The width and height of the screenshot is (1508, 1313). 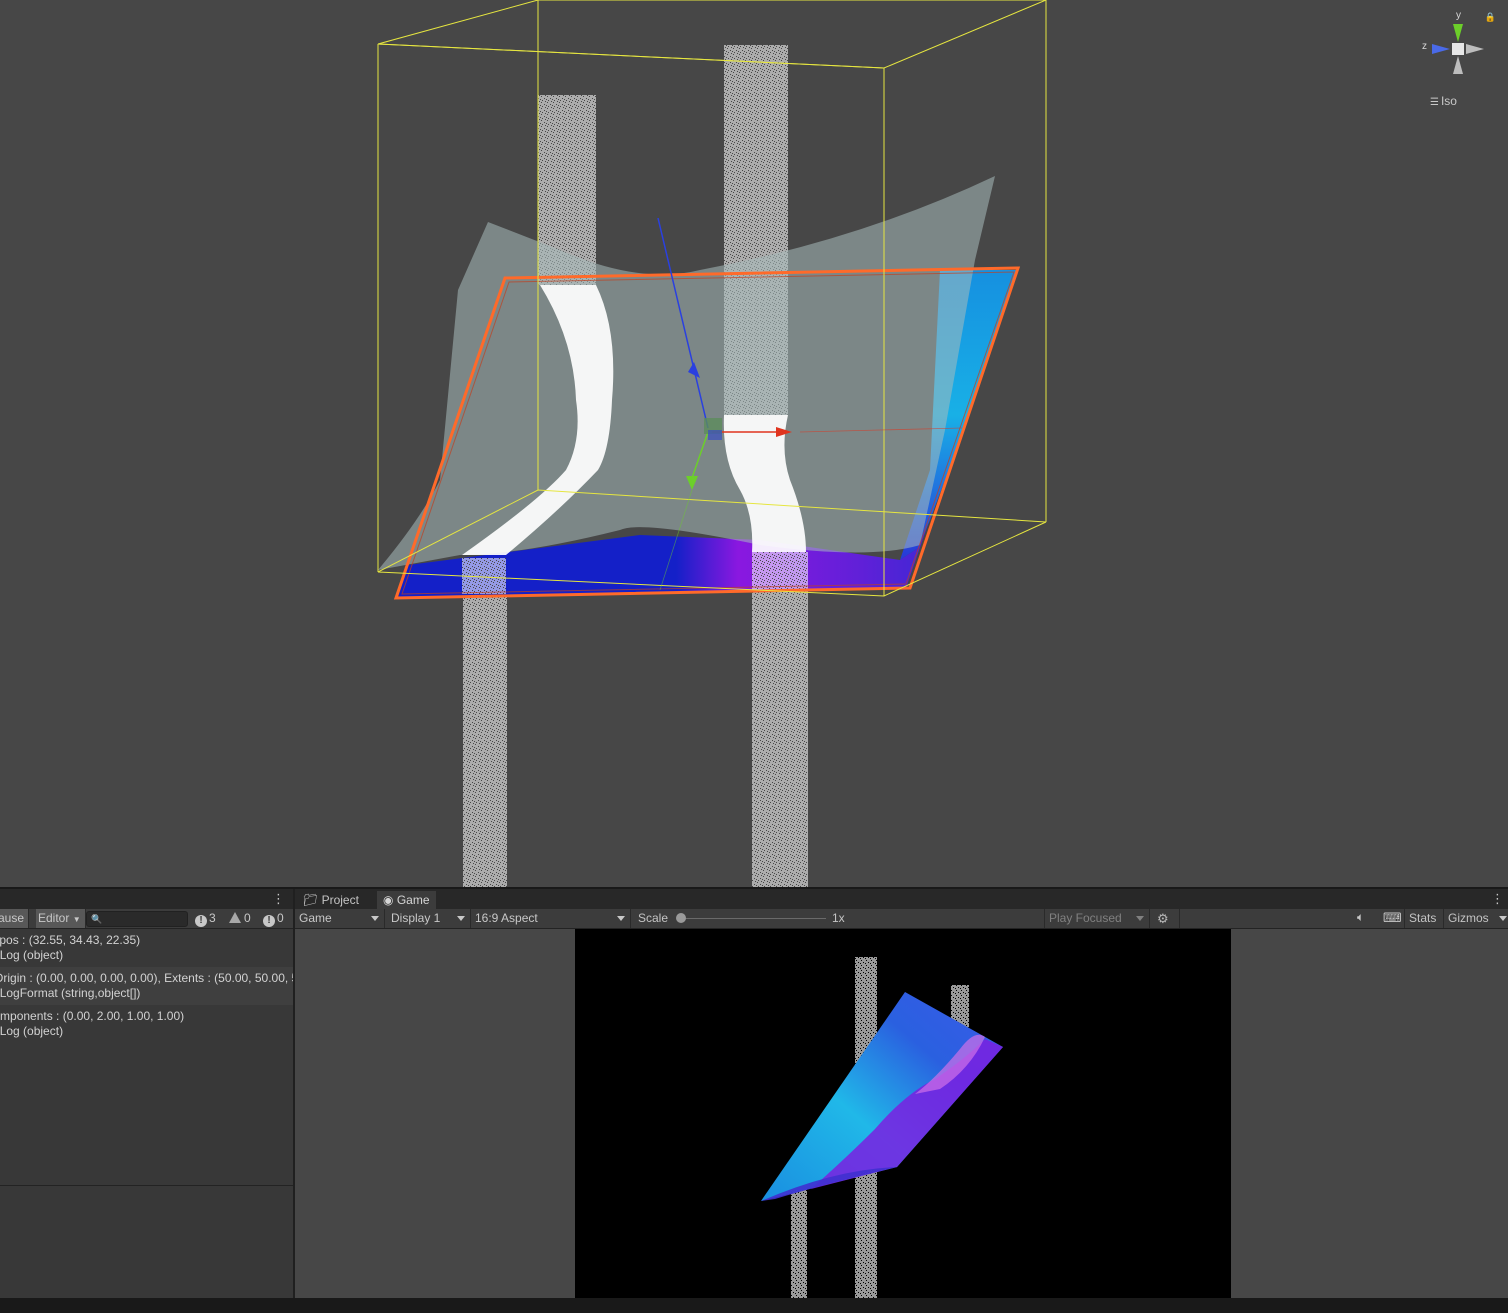 What do you see at coordinates (506, 918) in the screenshot?
I see `aspect-label: 16:9 Aspect` at bounding box center [506, 918].